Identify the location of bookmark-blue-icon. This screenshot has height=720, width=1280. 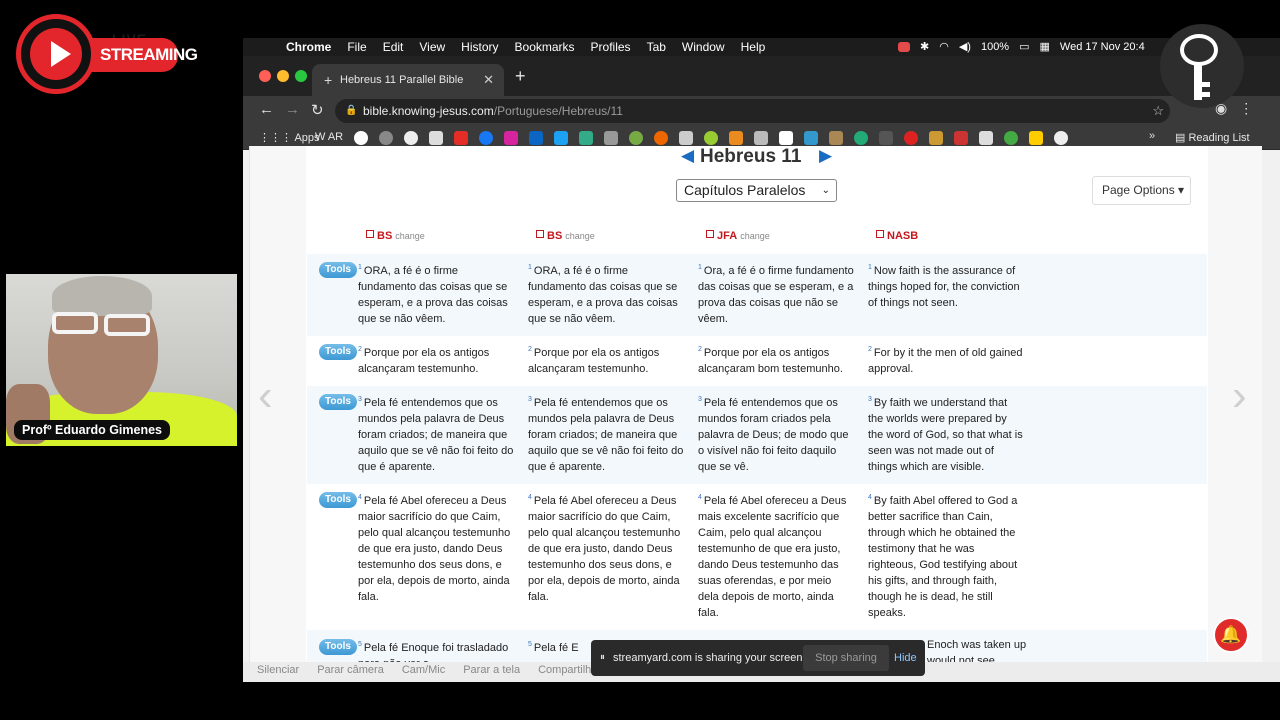
(811, 138).